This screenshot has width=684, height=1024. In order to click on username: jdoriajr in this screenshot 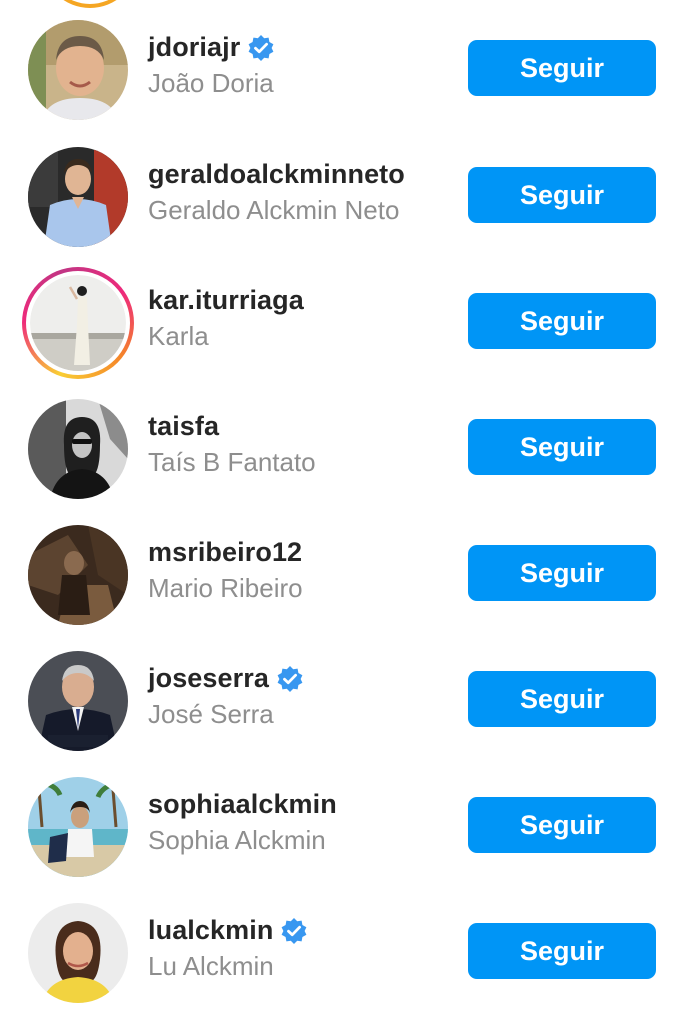, I will do `click(194, 47)`.